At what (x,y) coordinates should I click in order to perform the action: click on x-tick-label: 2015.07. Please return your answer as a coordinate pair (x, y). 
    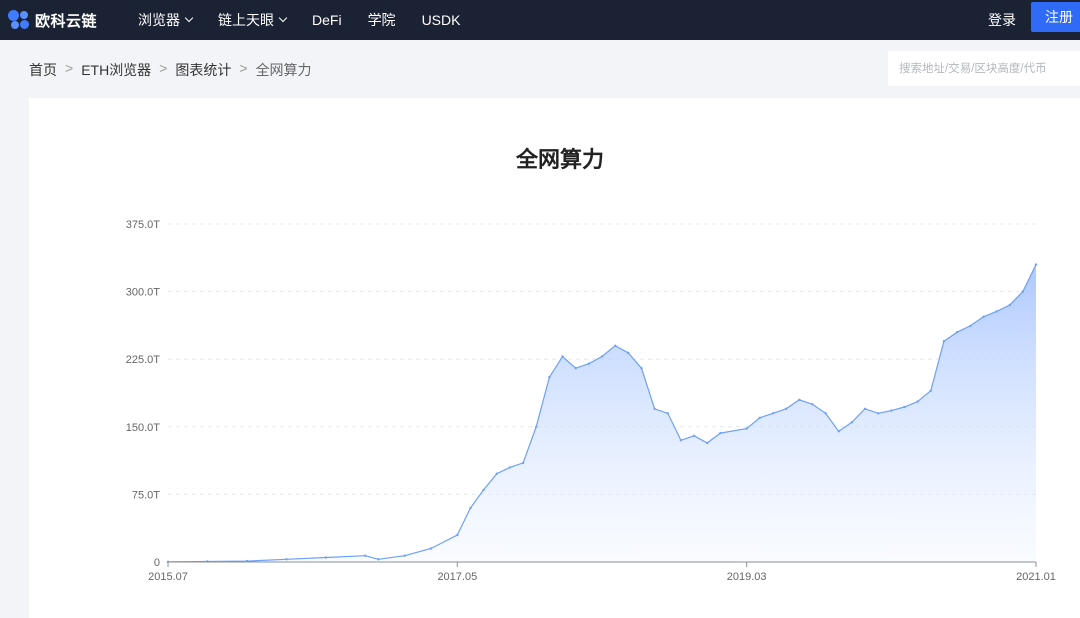
    Looking at the image, I should click on (168, 577).